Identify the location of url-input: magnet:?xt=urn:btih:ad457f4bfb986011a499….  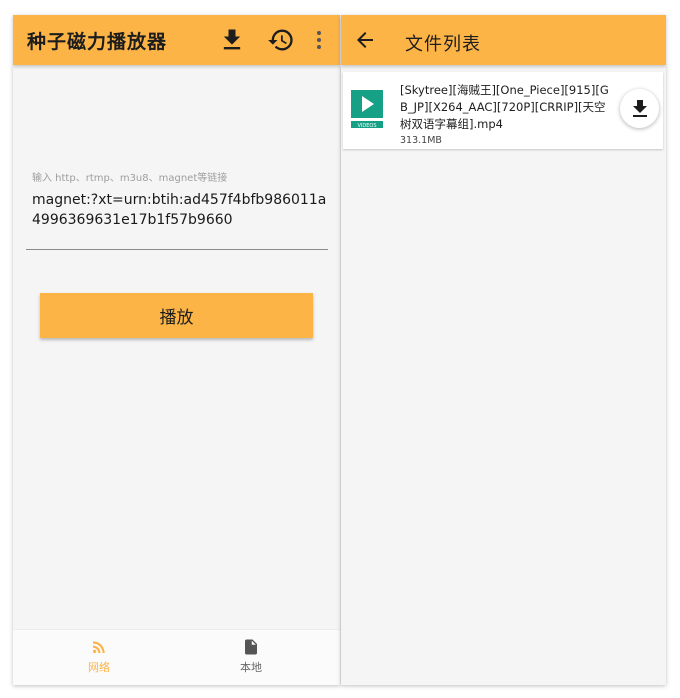
(177, 219).